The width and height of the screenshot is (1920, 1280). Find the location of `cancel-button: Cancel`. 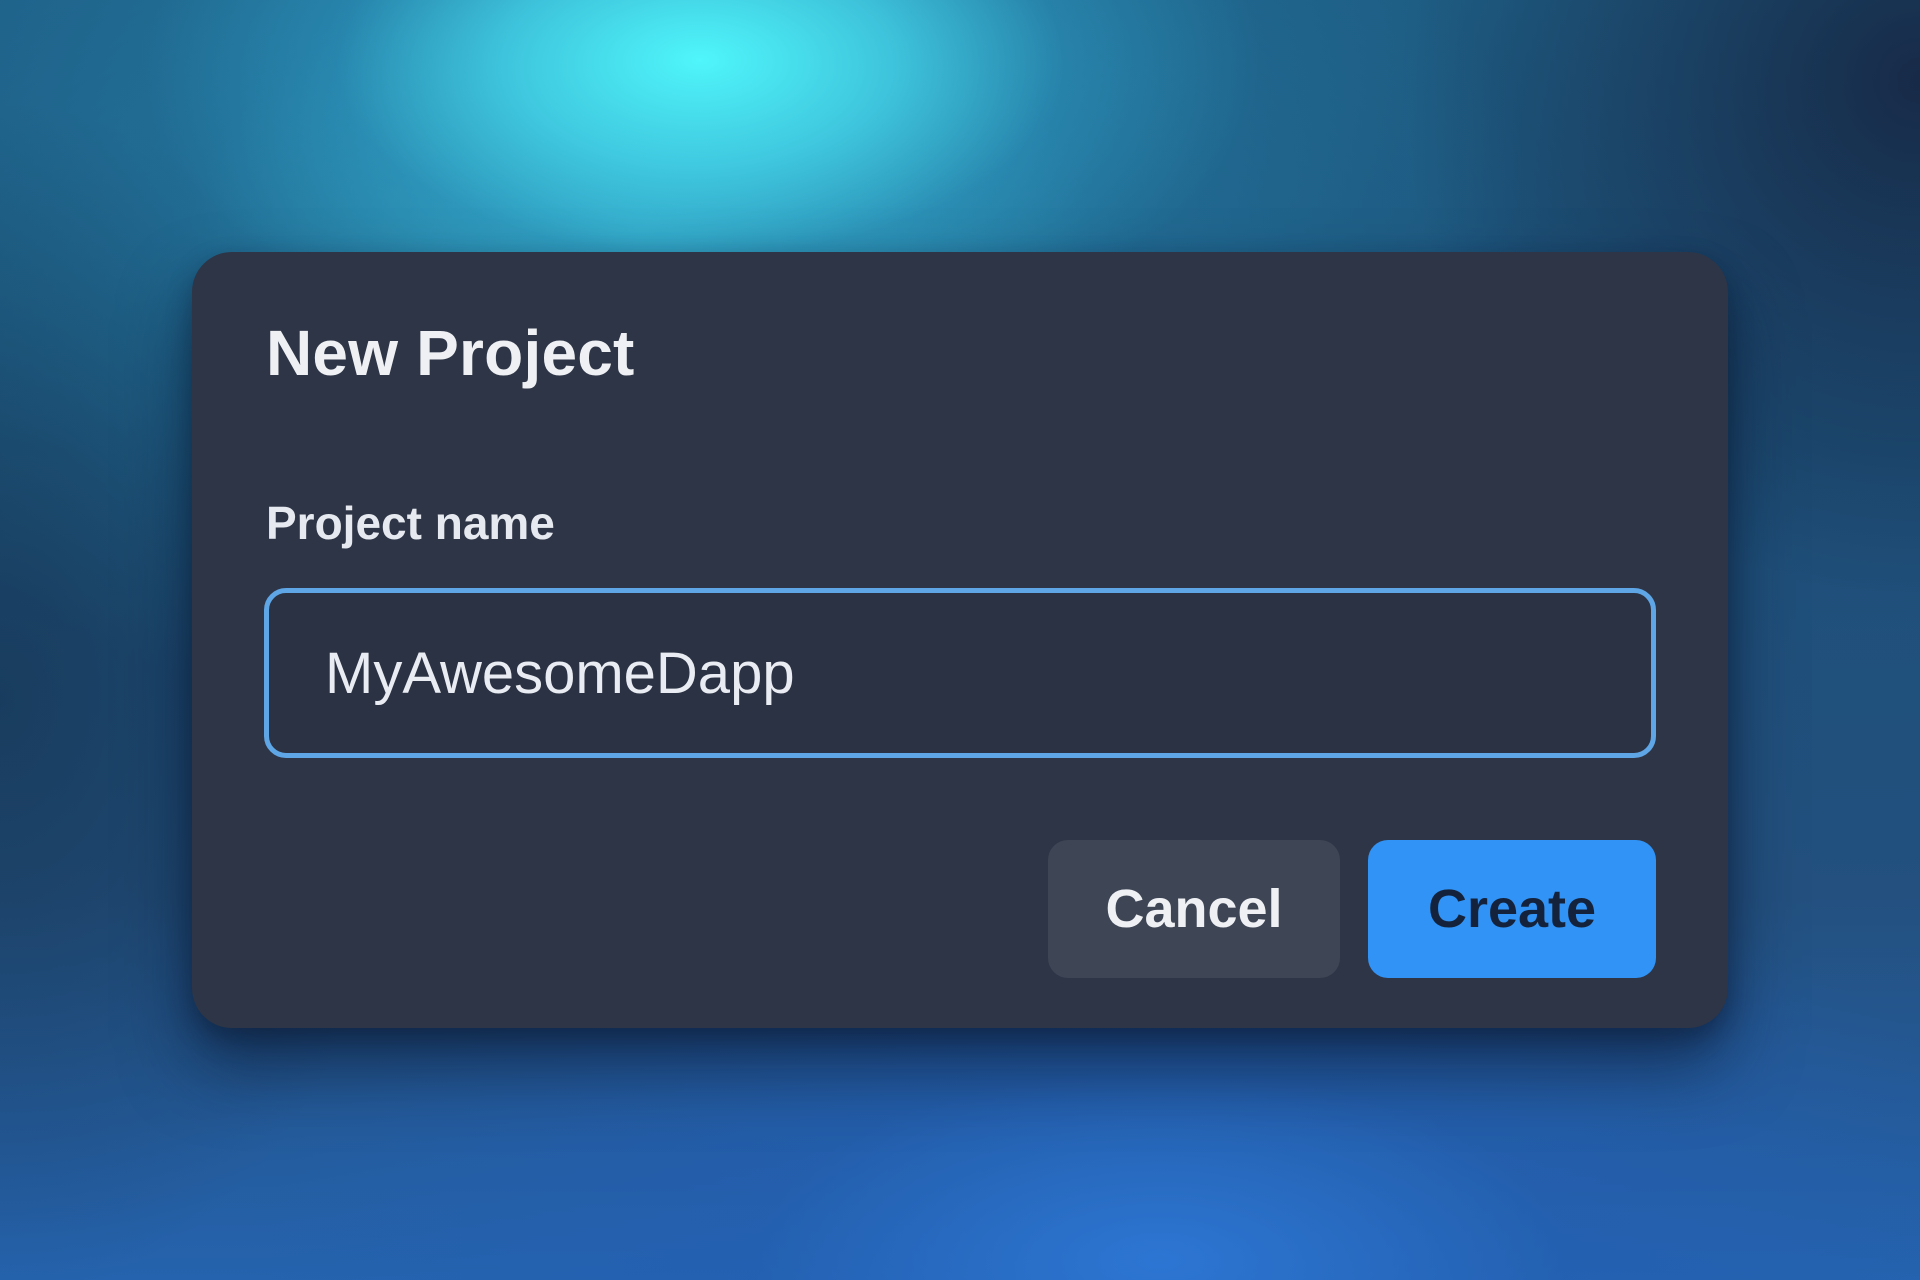

cancel-button: Cancel is located at coordinates (1194, 909).